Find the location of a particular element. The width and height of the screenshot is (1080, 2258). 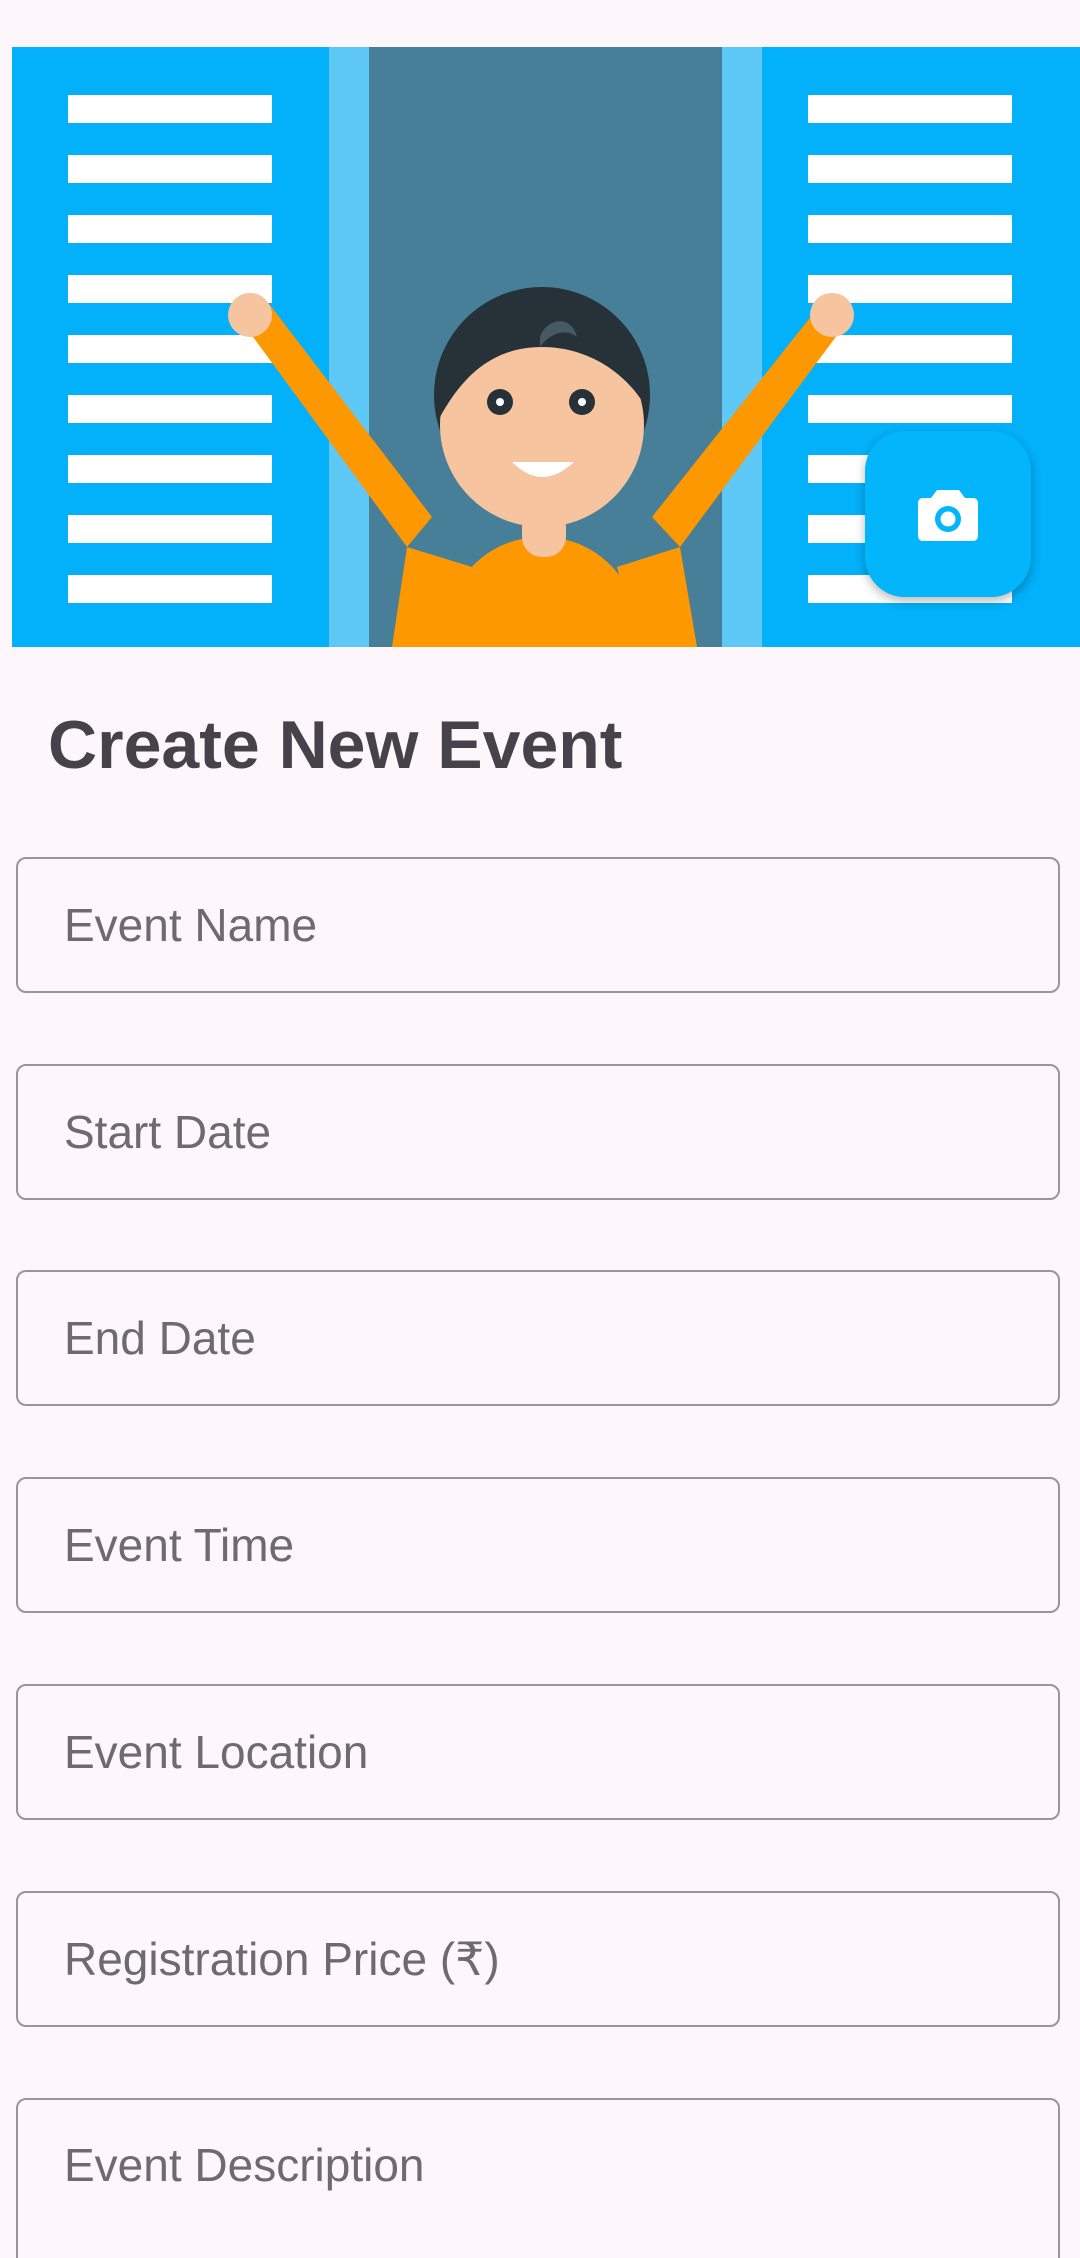

start-date-input is located at coordinates (544, 1132).